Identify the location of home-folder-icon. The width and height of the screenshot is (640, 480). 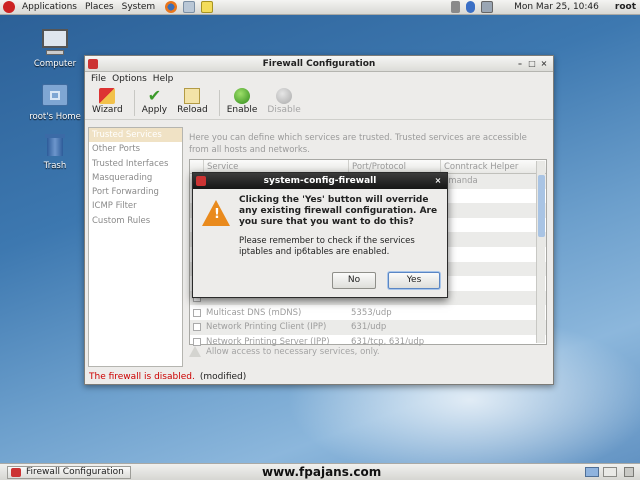
(55, 96).